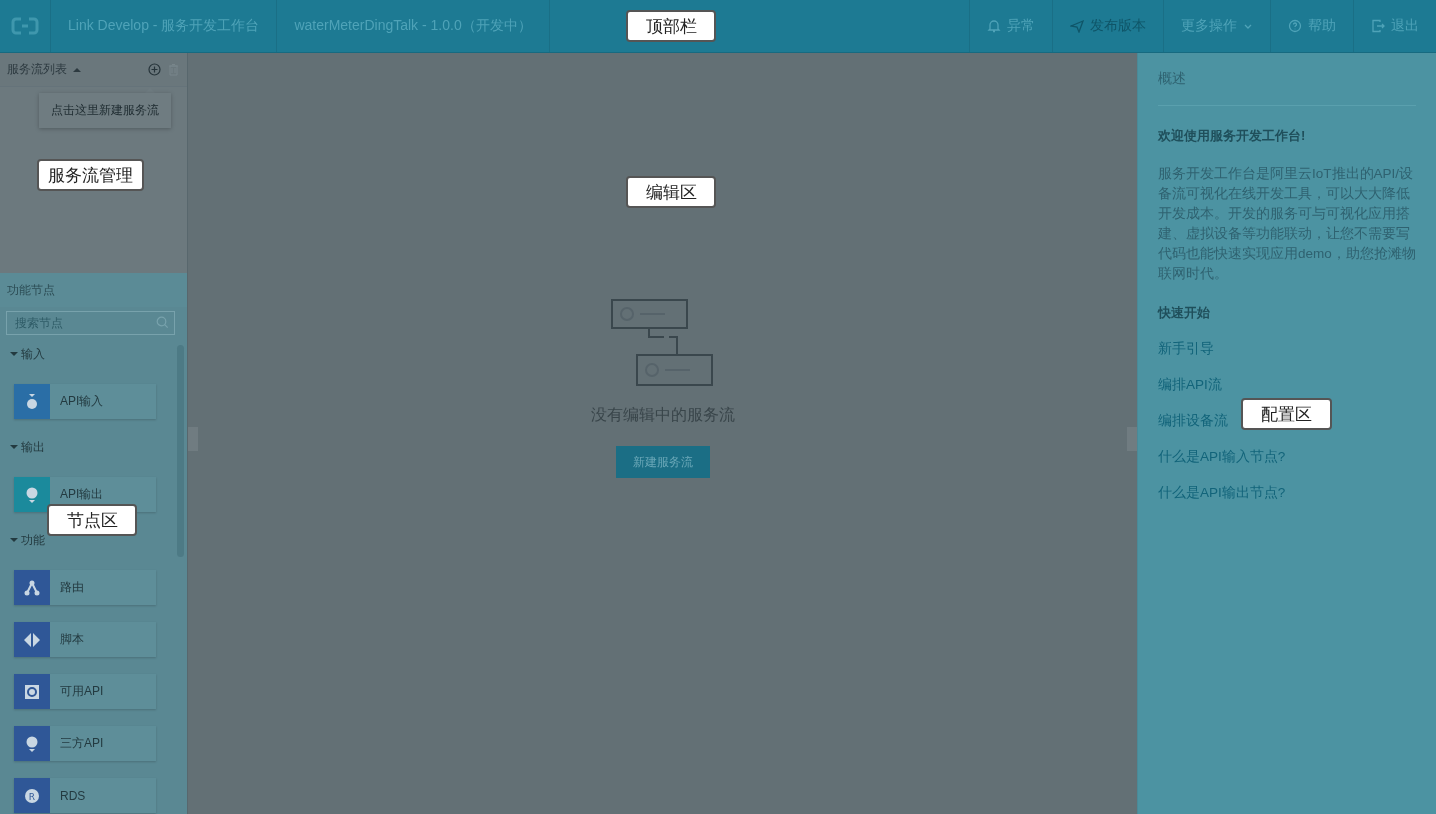 Image resolution: width=1436 pixels, height=814 pixels. I want to click on help-link: 什么是API输出节点?, so click(1222, 492).